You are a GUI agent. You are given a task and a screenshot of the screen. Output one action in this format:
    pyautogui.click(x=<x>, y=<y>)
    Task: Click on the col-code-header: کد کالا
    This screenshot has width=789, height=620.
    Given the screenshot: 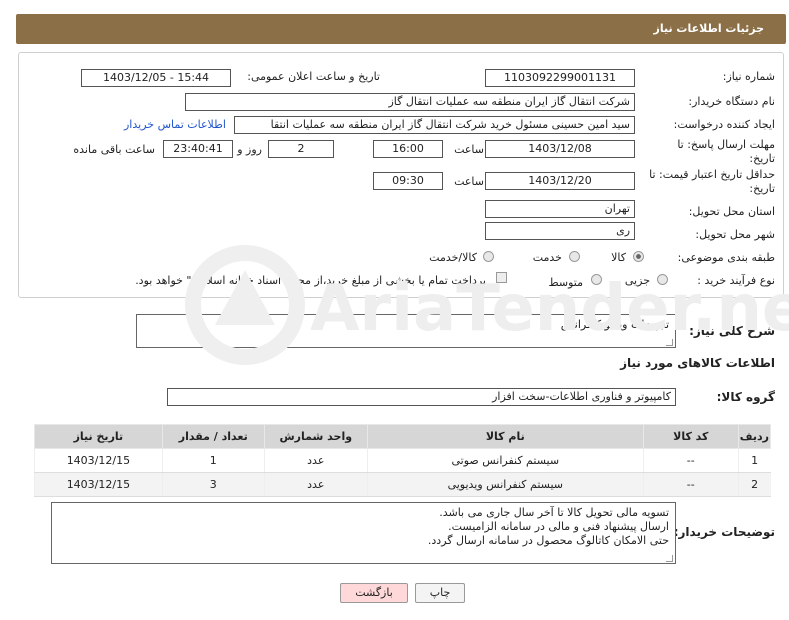 What is the action you would take?
    pyautogui.click(x=690, y=436)
    